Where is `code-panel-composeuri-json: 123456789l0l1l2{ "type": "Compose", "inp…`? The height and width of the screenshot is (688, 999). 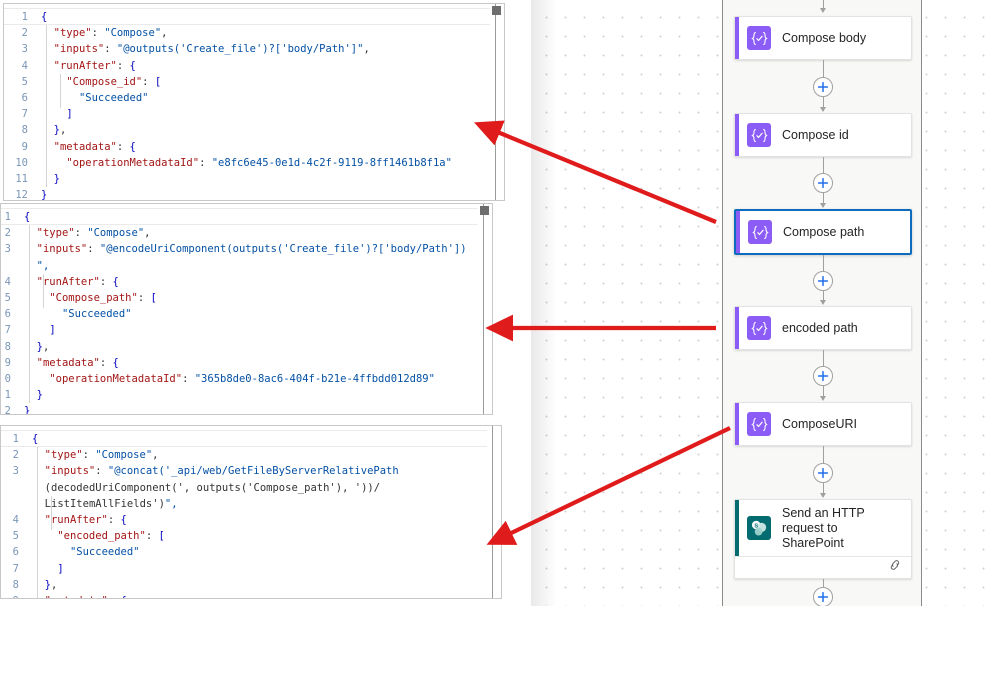
code-panel-composeuri-json: 123456789l0l1l2{ "type": "Compose", "inp… is located at coordinates (251, 512).